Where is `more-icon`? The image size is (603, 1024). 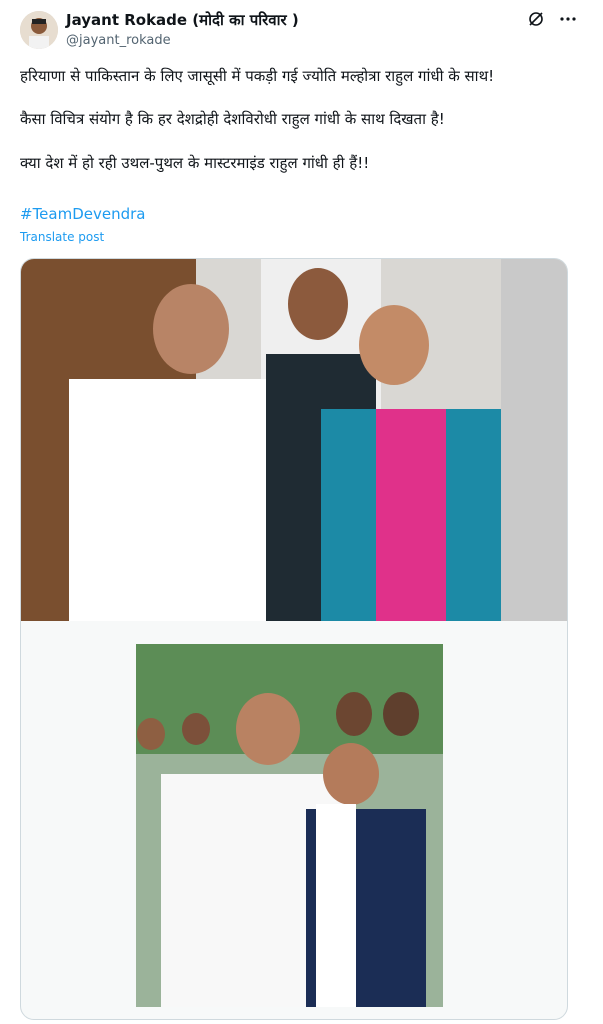 more-icon is located at coordinates (568, 21).